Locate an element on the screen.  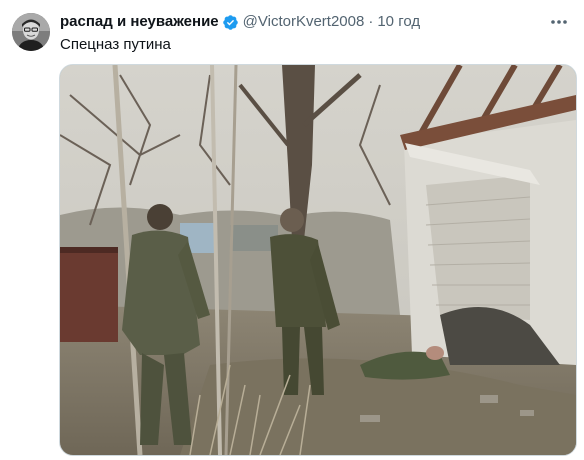
user-avatar-icon is located at coordinates (31, 32).